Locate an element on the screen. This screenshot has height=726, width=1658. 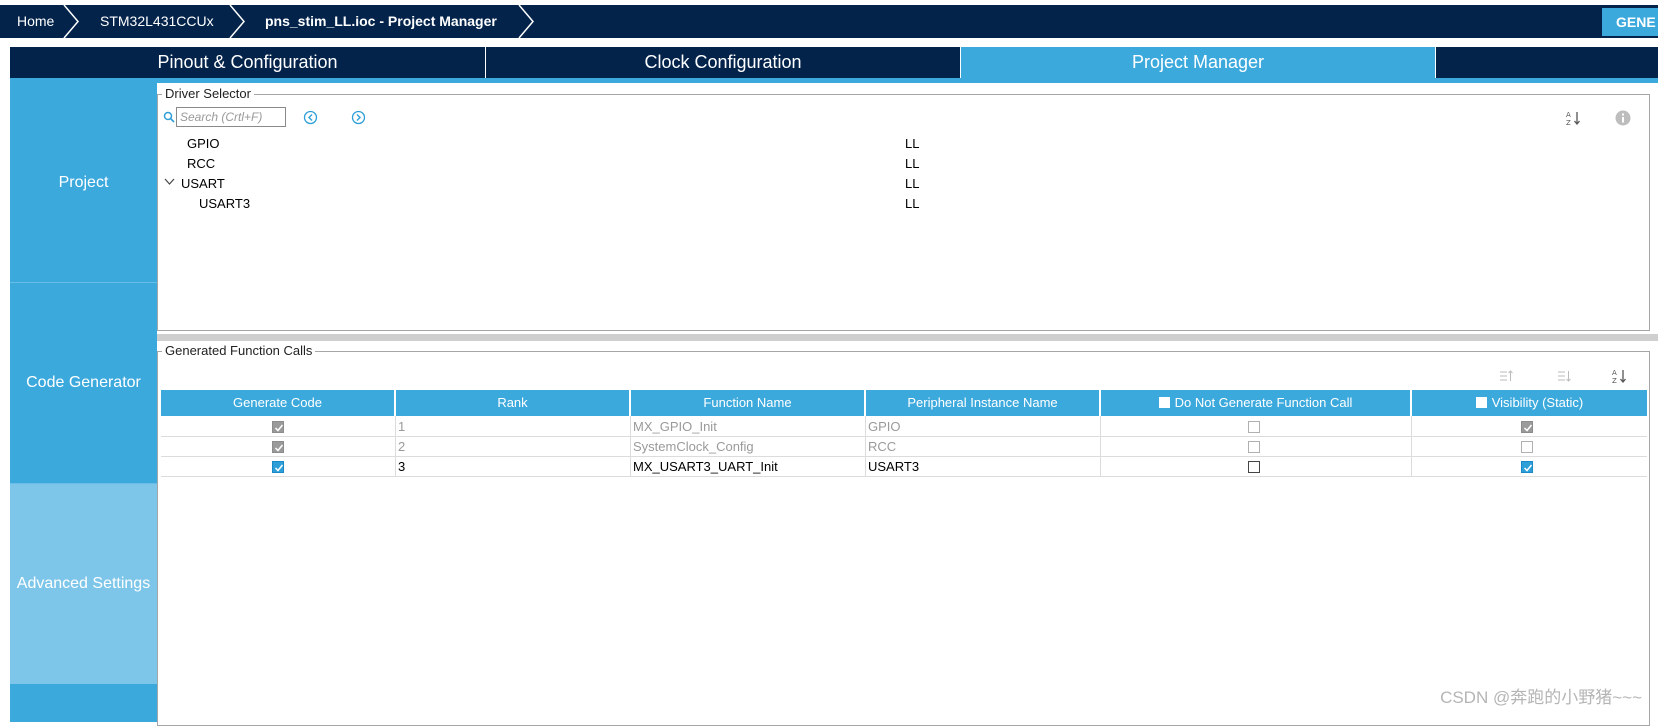
chevron-down-icon is located at coordinates (169, 182).